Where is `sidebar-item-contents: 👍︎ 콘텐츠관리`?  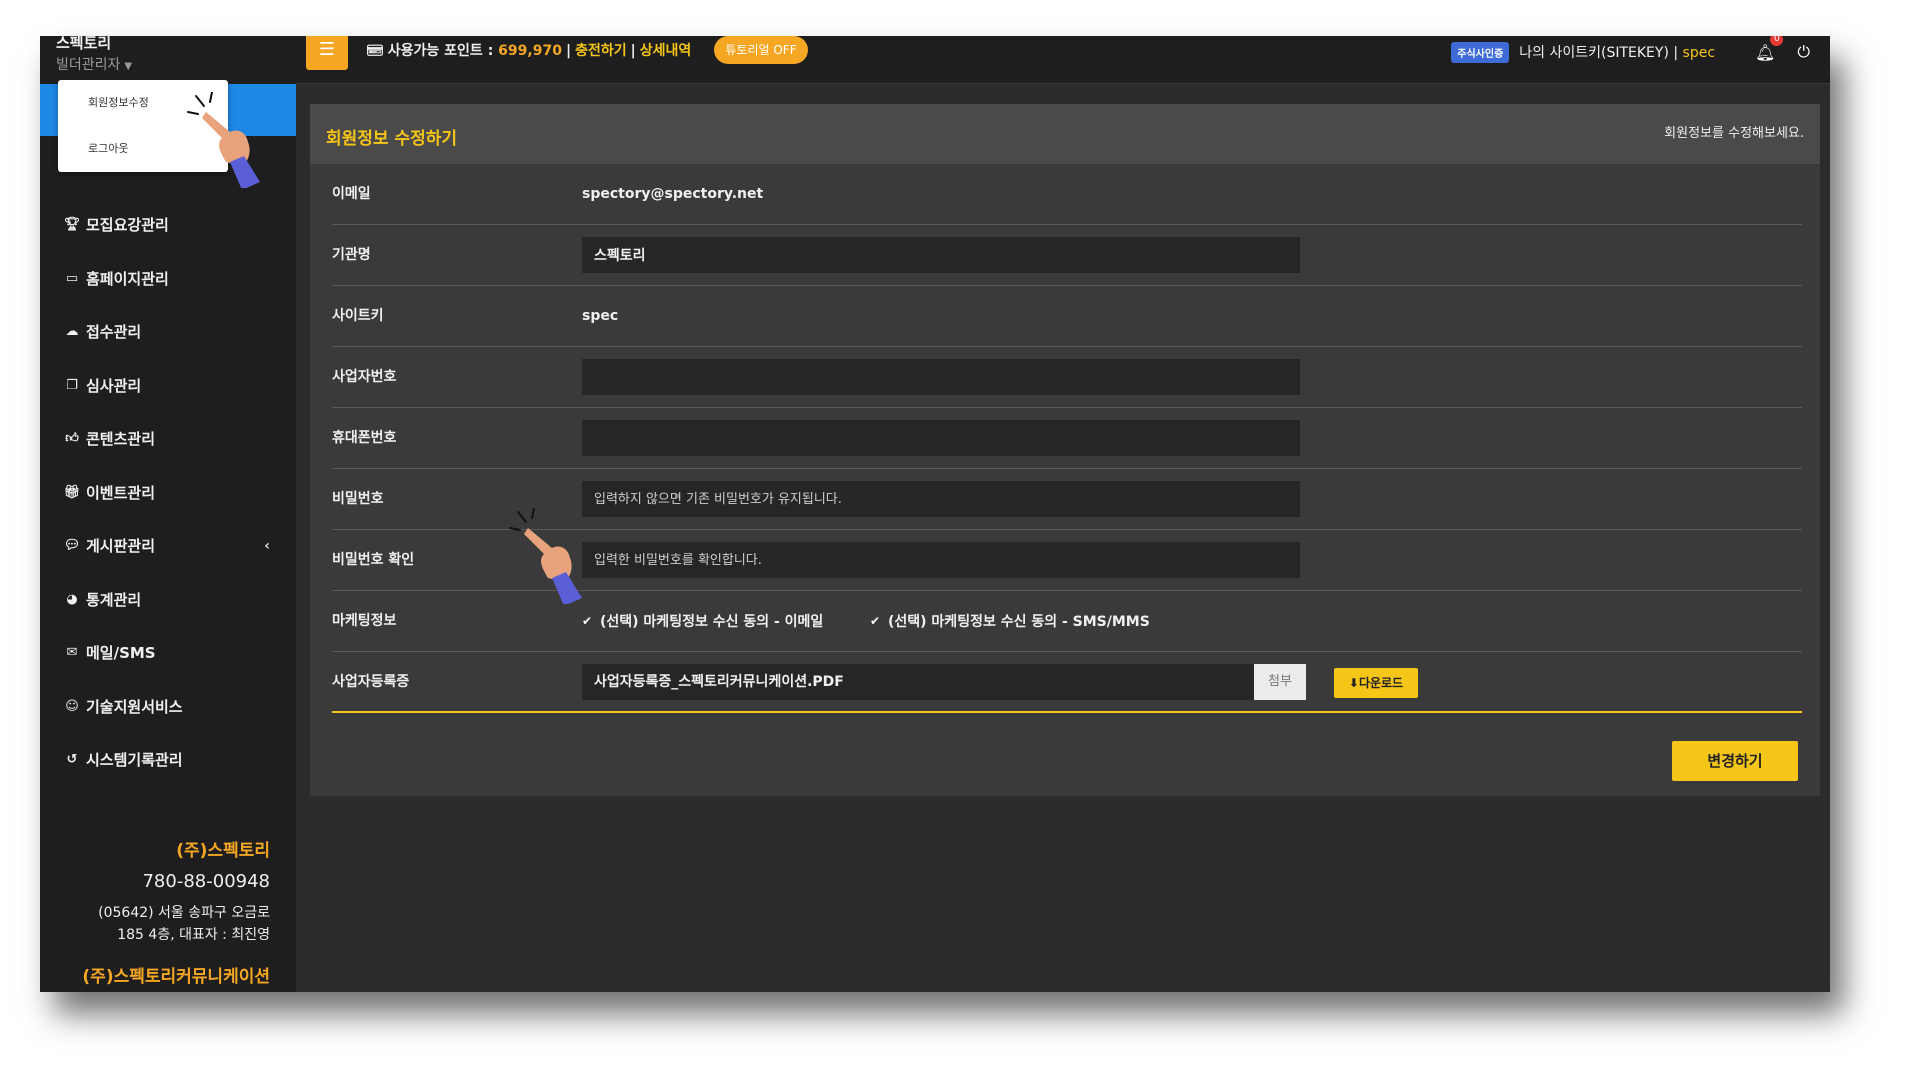
sidebar-item-contents: 👍︎ 콘텐츠관리 is located at coordinates (168, 439).